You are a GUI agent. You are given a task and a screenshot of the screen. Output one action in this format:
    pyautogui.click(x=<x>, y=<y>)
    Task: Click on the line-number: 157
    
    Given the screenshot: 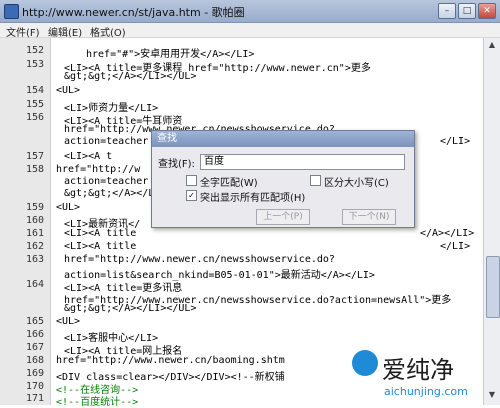 What is the action you would take?
    pyautogui.click(x=34, y=156)
    